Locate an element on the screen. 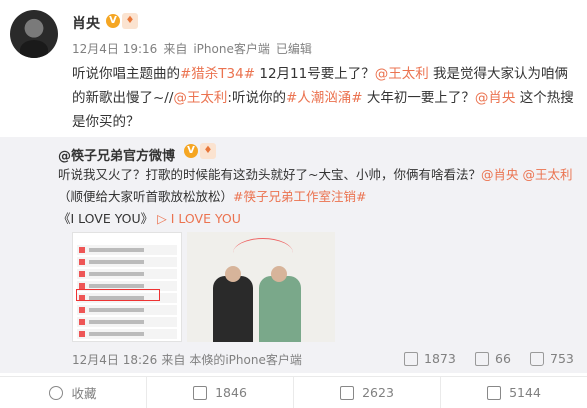  body-text-segment: 听说我又火了？打歌的时候能有这劲头就好了~大宝、小帅，你俩有啥看法？ is located at coordinates (269, 174).